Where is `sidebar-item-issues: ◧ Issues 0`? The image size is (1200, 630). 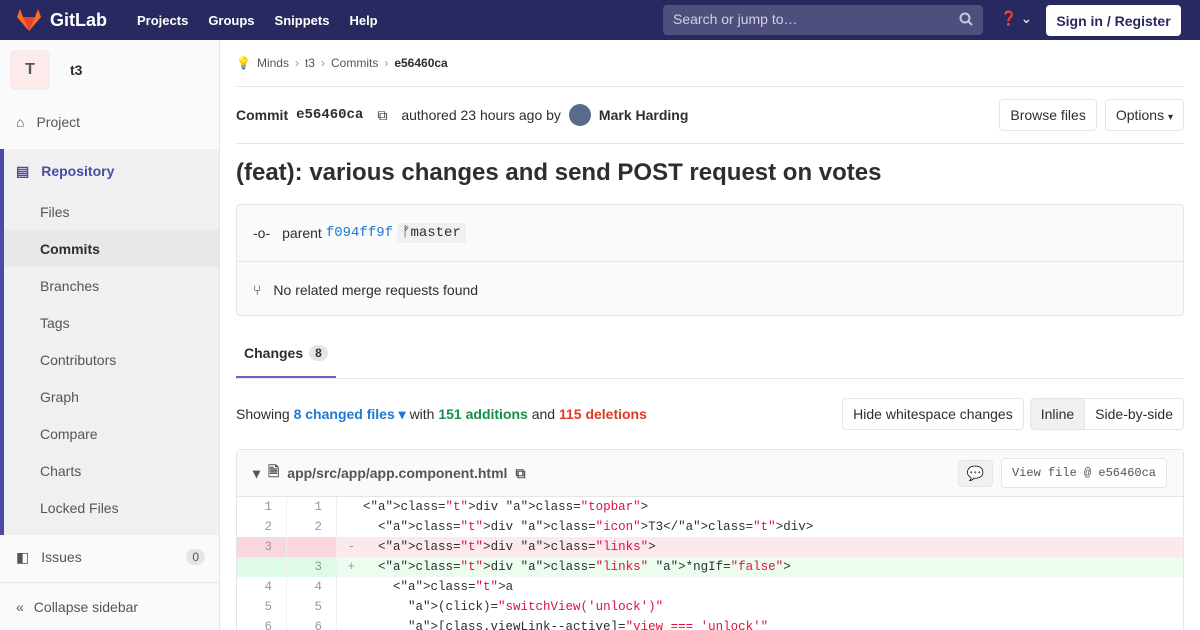 sidebar-item-issues: ◧ Issues 0 is located at coordinates (109, 557).